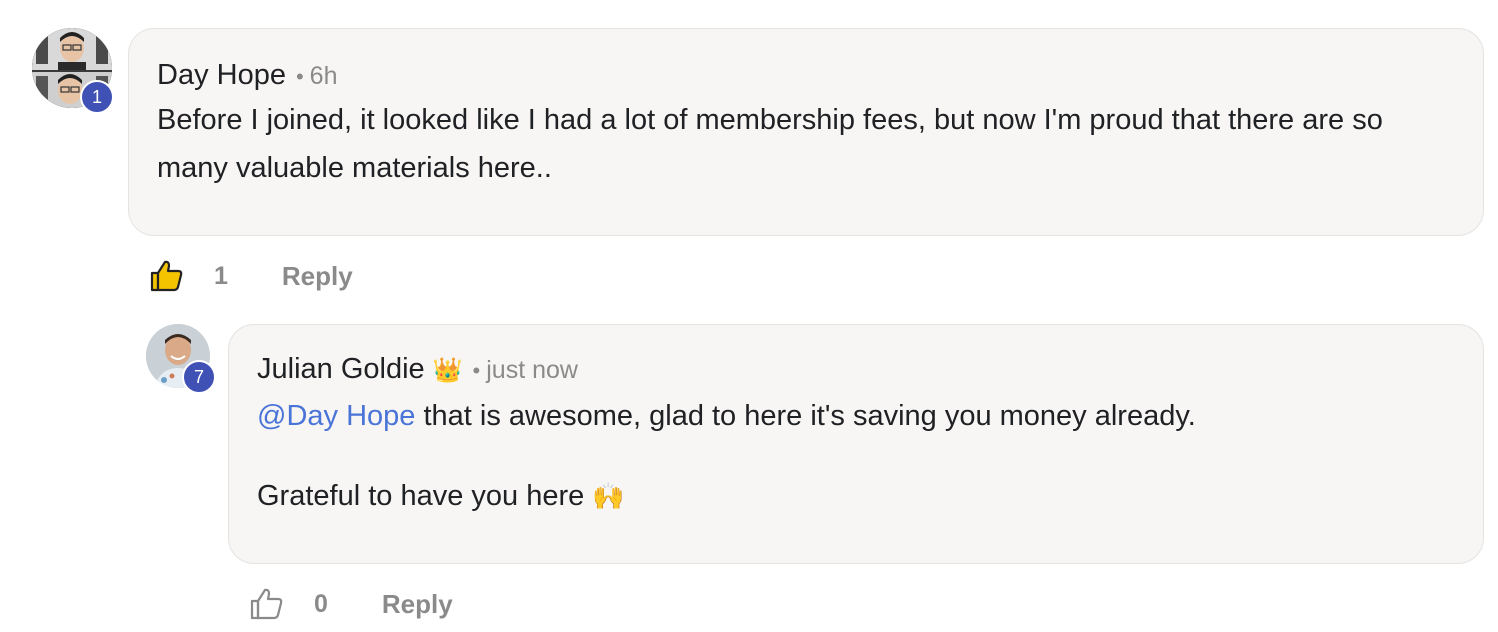 The width and height of the screenshot is (1498, 632). Describe the element at coordinates (532, 370) in the screenshot. I see `timestamp: just now` at that location.